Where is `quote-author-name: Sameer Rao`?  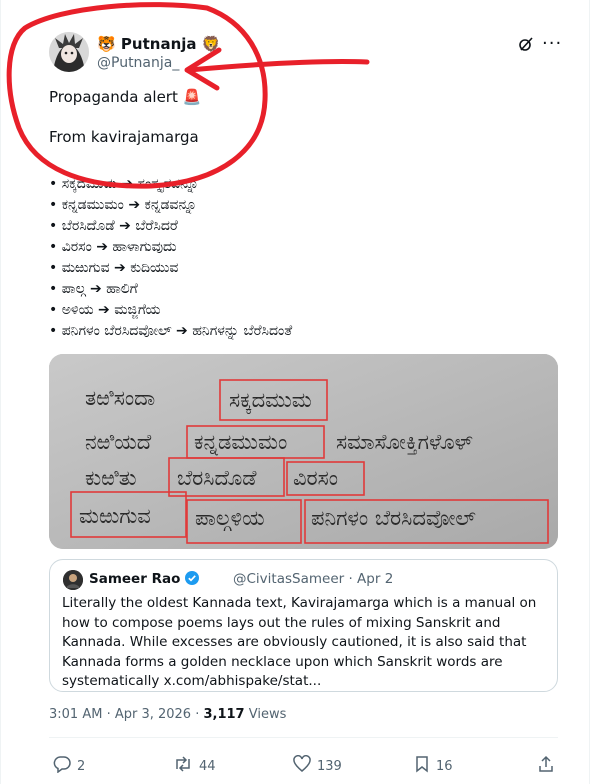
quote-author-name: Sameer Rao is located at coordinates (144, 580).